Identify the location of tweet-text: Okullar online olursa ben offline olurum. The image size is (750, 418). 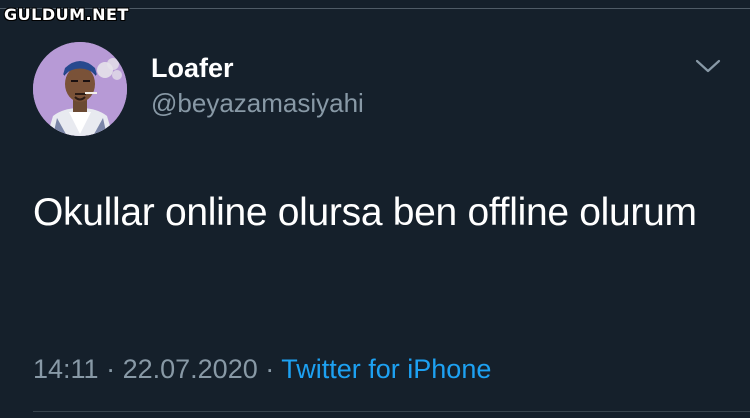
(365, 212).